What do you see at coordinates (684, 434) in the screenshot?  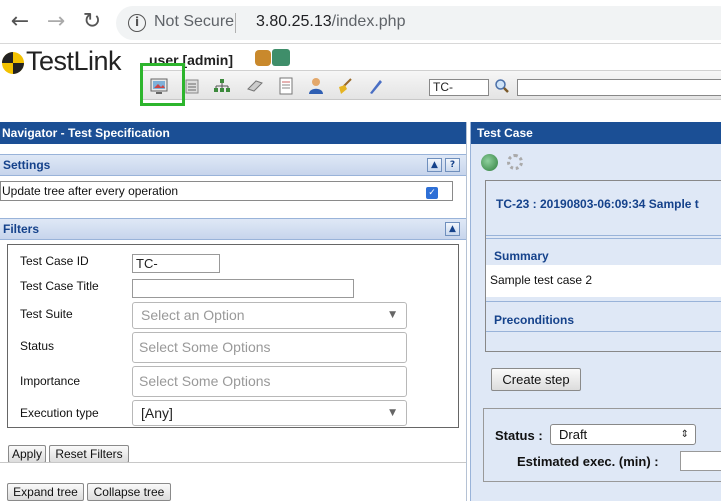 I see `chevron-updown-icon: ⇕` at bounding box center [684, 434].